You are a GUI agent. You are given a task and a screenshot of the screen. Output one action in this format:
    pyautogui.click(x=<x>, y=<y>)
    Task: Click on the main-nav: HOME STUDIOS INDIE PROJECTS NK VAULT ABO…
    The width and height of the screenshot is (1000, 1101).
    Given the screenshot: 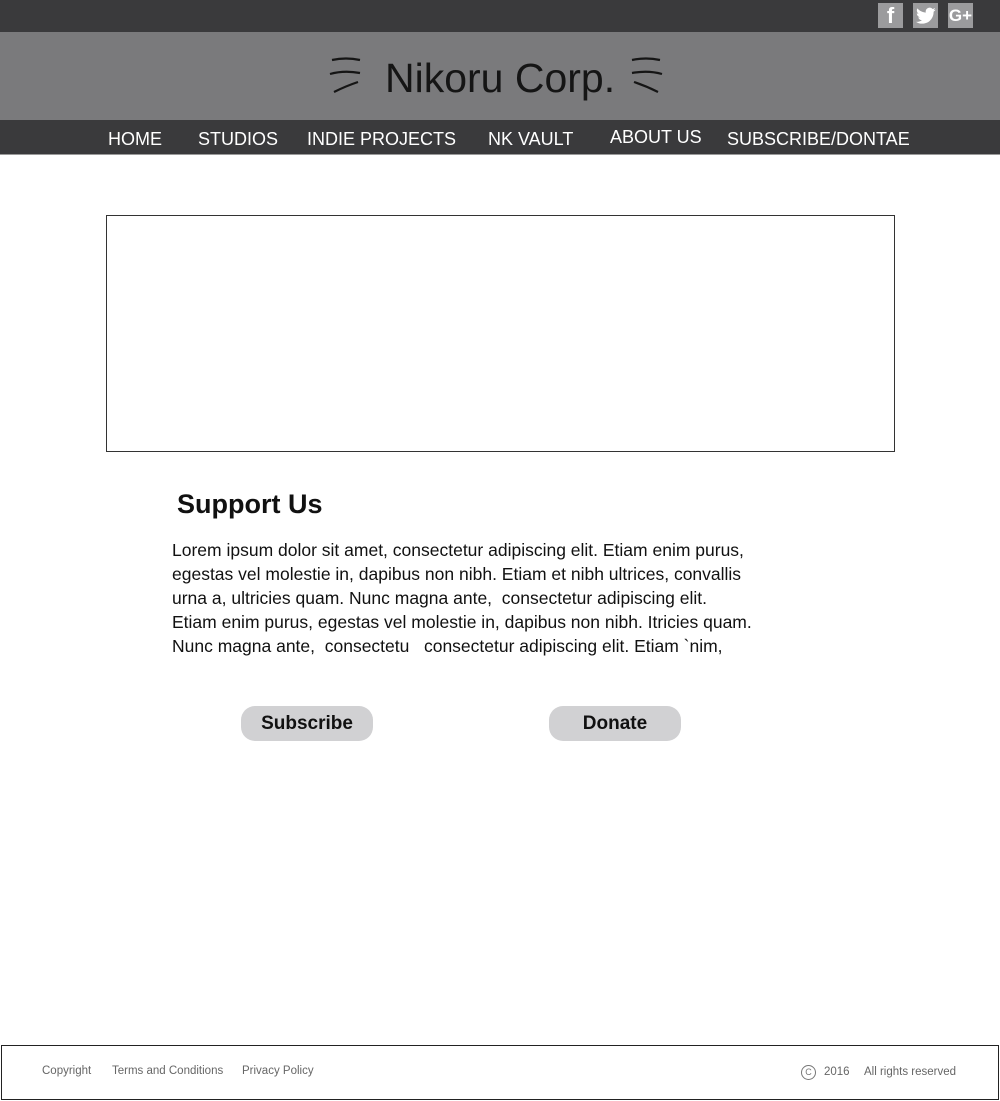 What is the action you would take?
    pyautogui.click(x=500, y=137)
    